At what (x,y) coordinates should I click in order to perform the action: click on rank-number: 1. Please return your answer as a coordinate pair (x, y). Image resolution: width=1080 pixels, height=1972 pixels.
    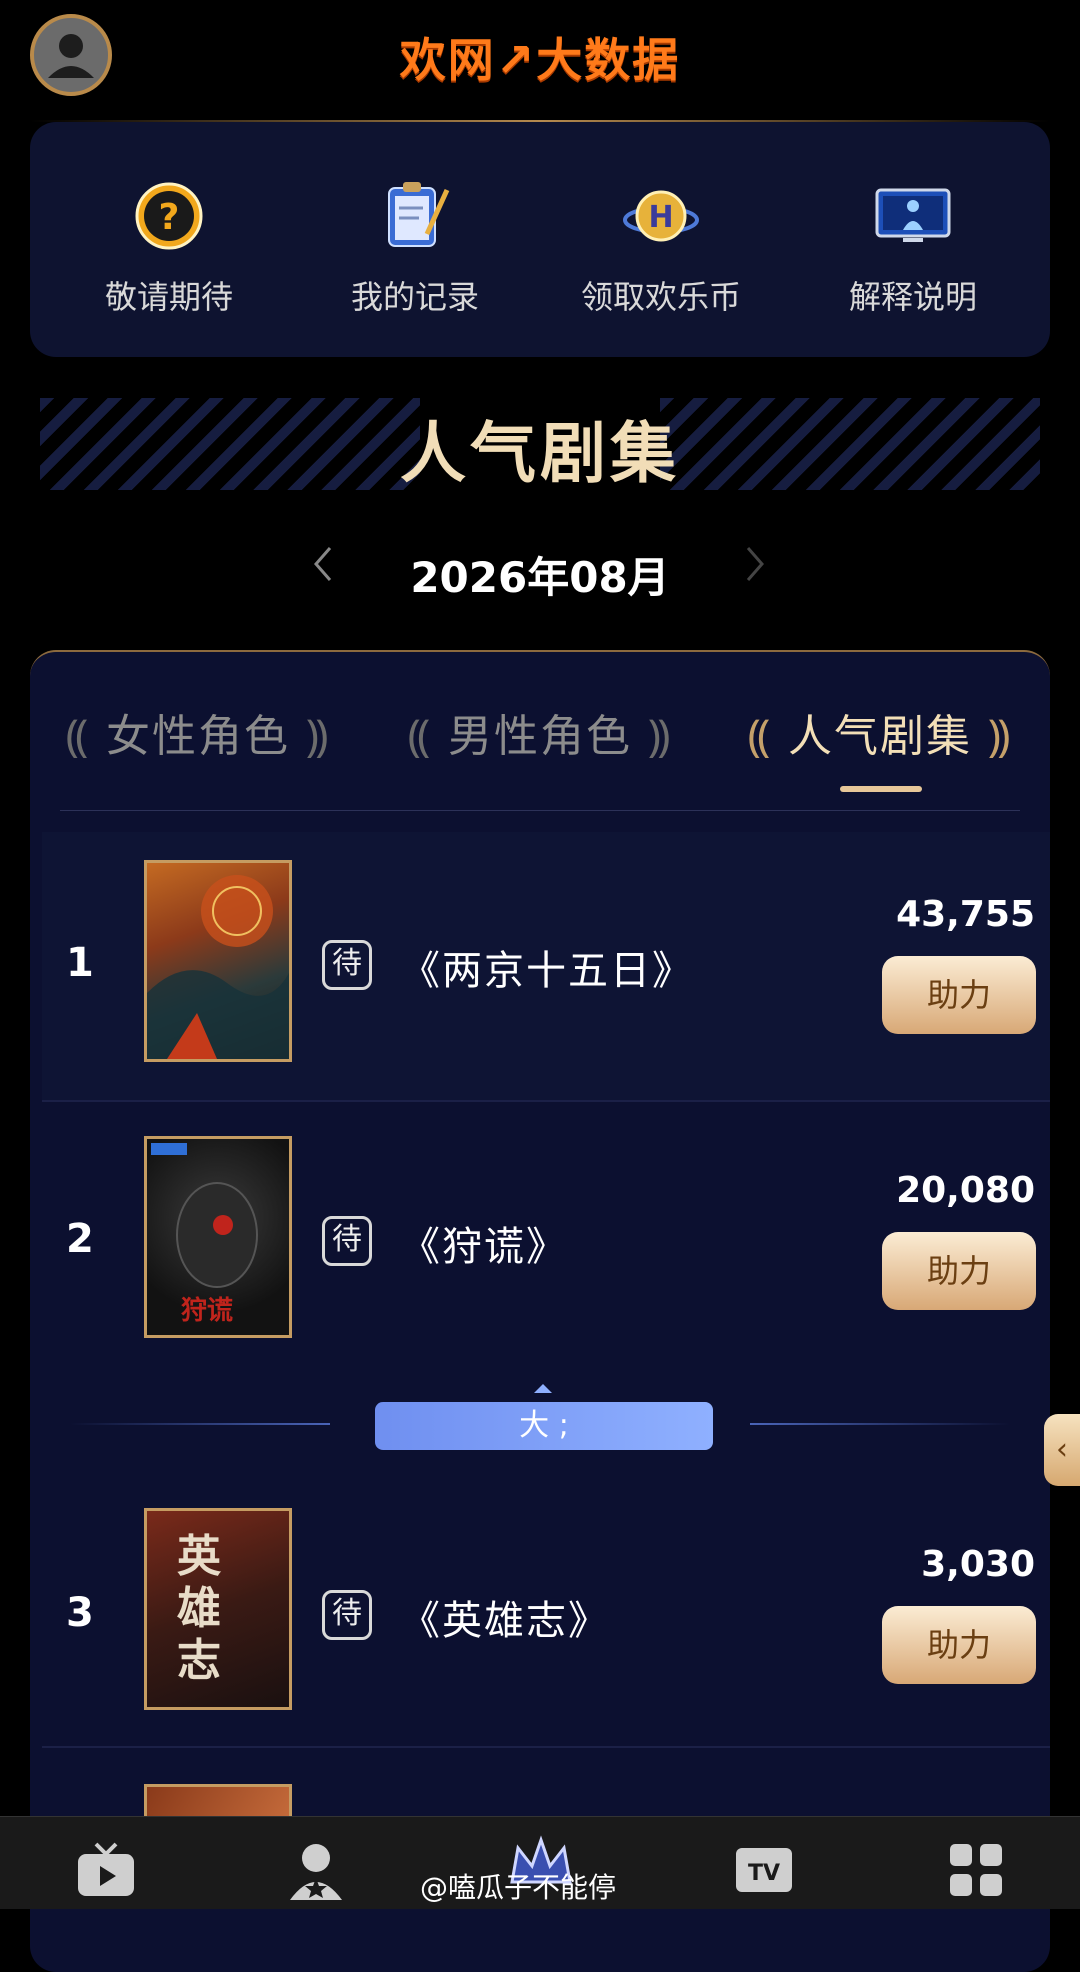
    Looking at the image, I should click on (80, 963).